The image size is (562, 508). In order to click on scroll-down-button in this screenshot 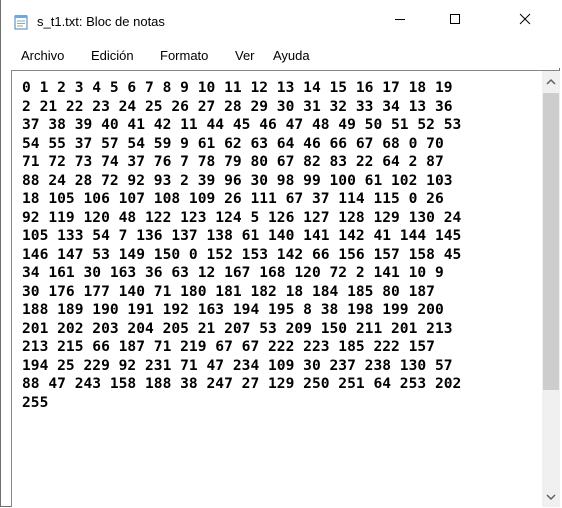, I will do `click(551, 497)`.